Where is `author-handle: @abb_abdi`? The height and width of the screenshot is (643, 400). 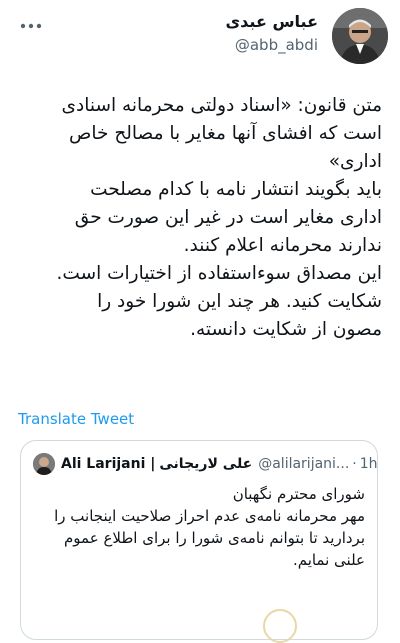 author-handle: @abb_abdi is located at coordinates (276, 45).